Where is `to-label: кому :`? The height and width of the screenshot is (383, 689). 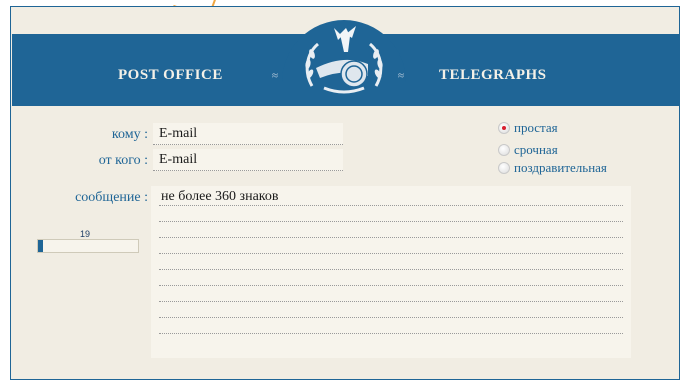
to-label: кому : is located at coordinates (129, 134).